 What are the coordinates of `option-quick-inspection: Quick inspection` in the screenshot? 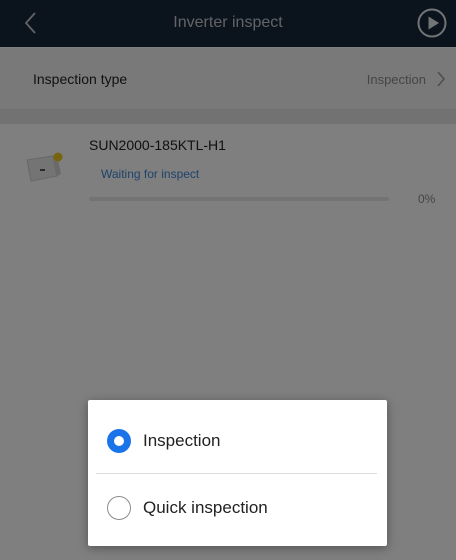 It's located at (237, 507).